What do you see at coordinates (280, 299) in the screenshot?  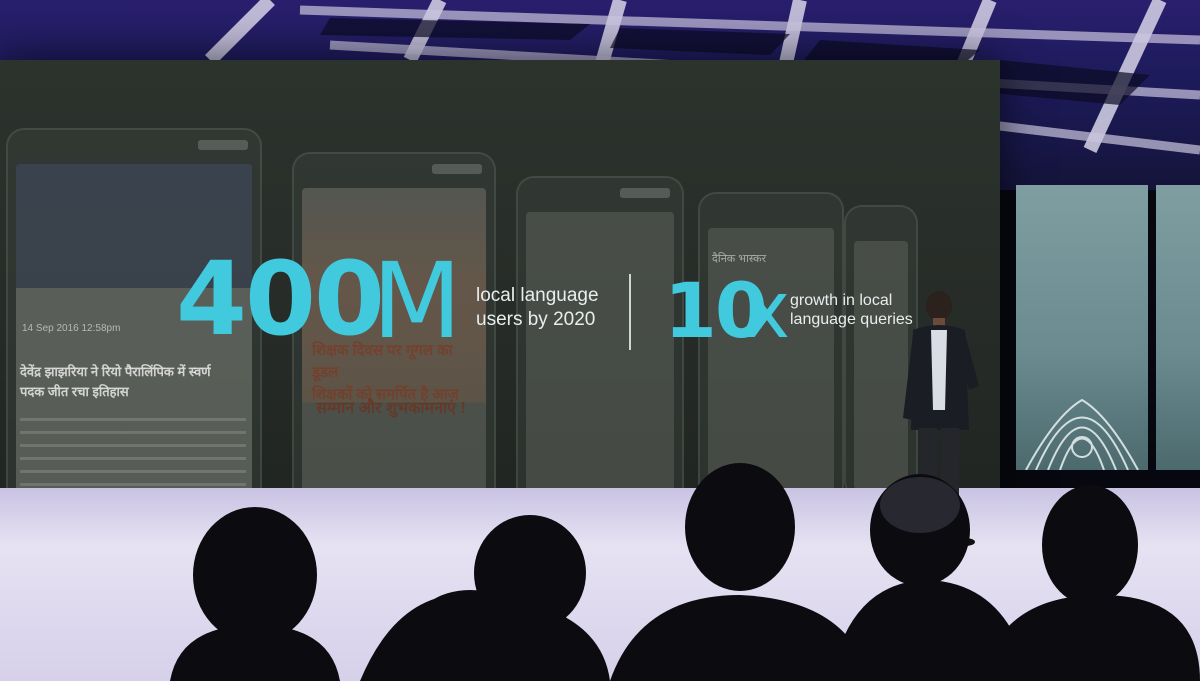 I see `stat-number-400: 400` at bounding box center [280, 299].